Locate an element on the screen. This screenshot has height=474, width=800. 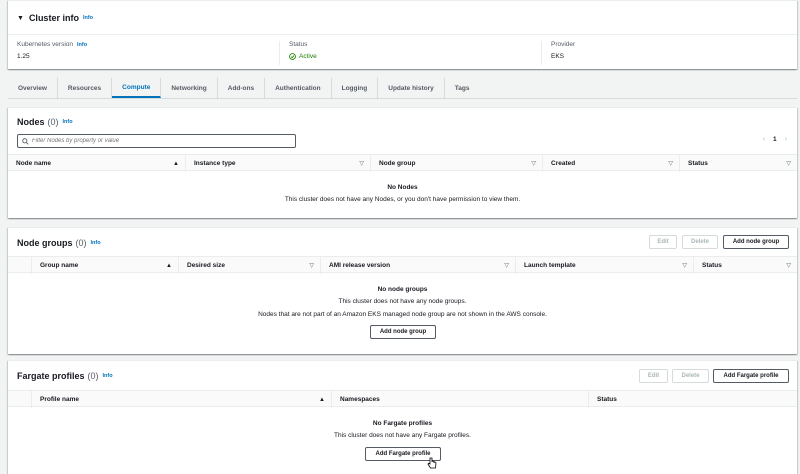
status-label: Status is located at coordinates (298, 44).